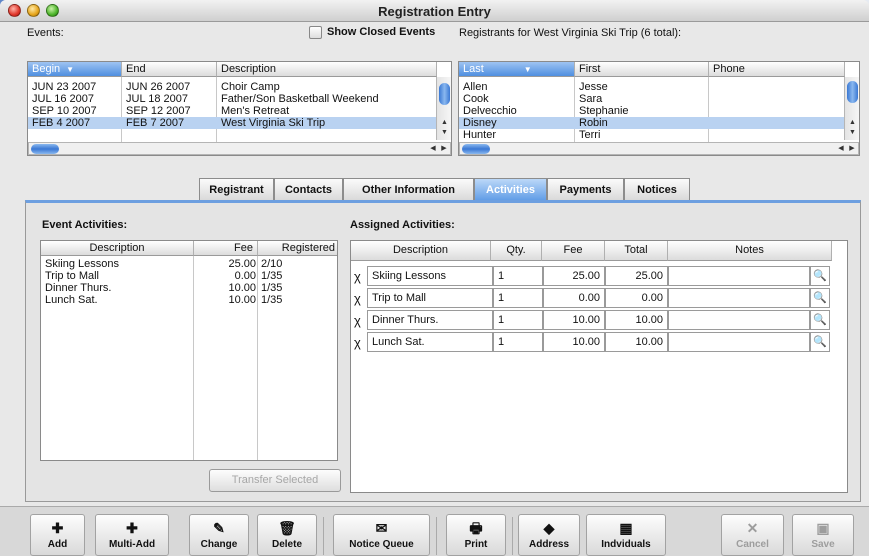 This screenshot has width=869, height=556. Describe the element at coordinates (851, 108) in the screenshot. I see `registrants-vertical-scrollbar: ▲ ▼` at that location.